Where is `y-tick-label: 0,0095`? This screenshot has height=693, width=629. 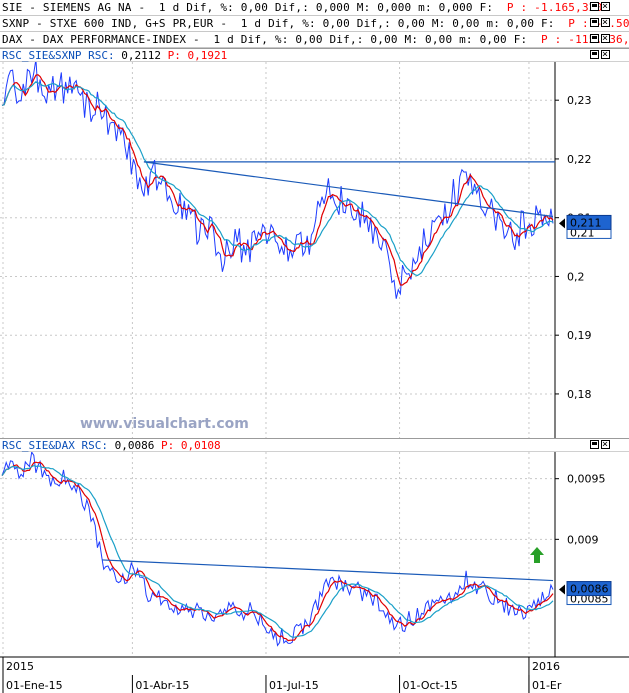
y-tick-label: 0,0095 is located at coordinates (586, 479).